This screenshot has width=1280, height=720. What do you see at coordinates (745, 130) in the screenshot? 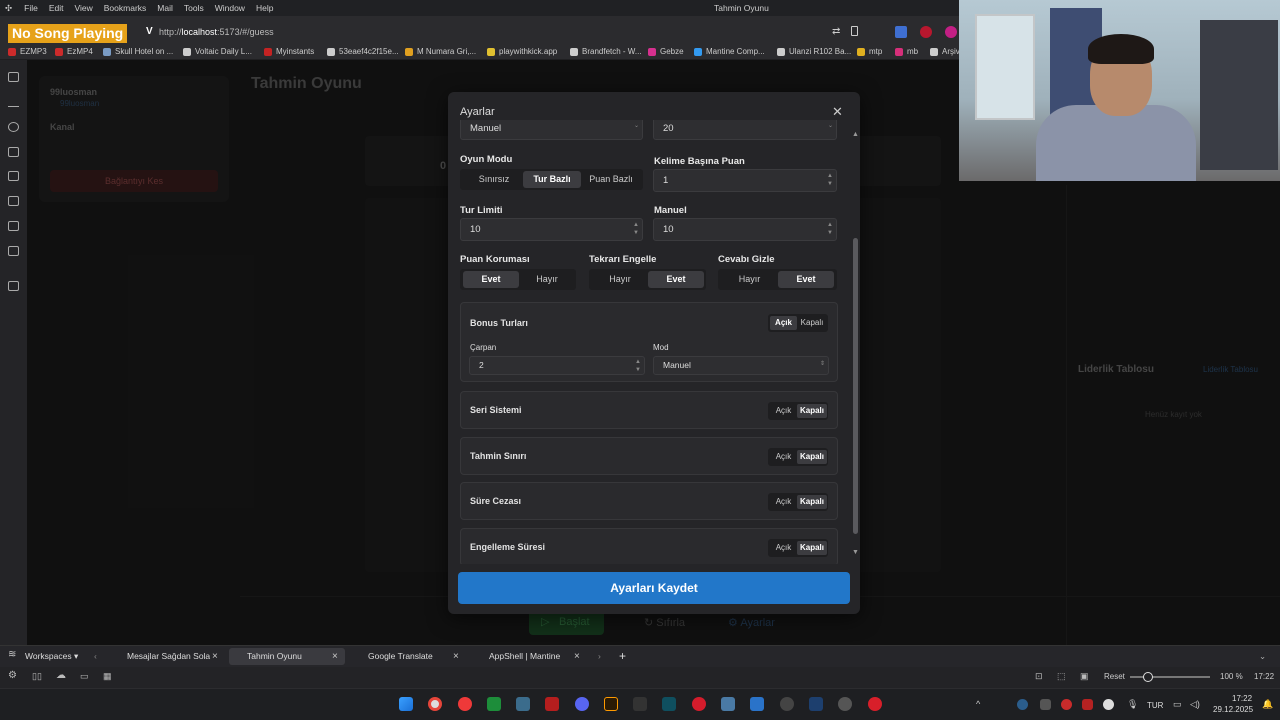
I see `partial-number: 20 ⌄` at bounding box center [745, 130].